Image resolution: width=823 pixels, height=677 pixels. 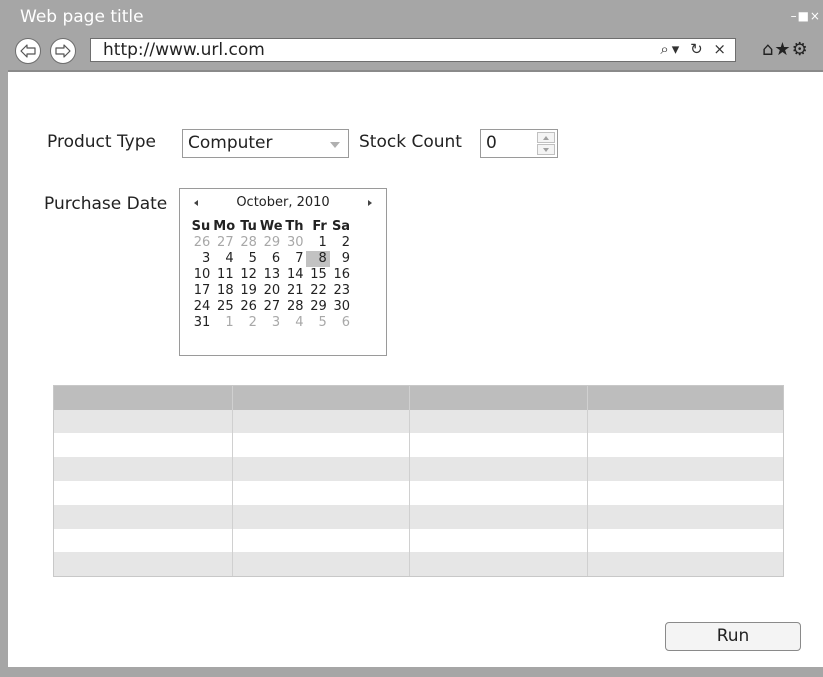 What do you see at coordinates (224, 307) in the screenshot?
I see `calendar-day: 25` at bounding box center [224, 307].